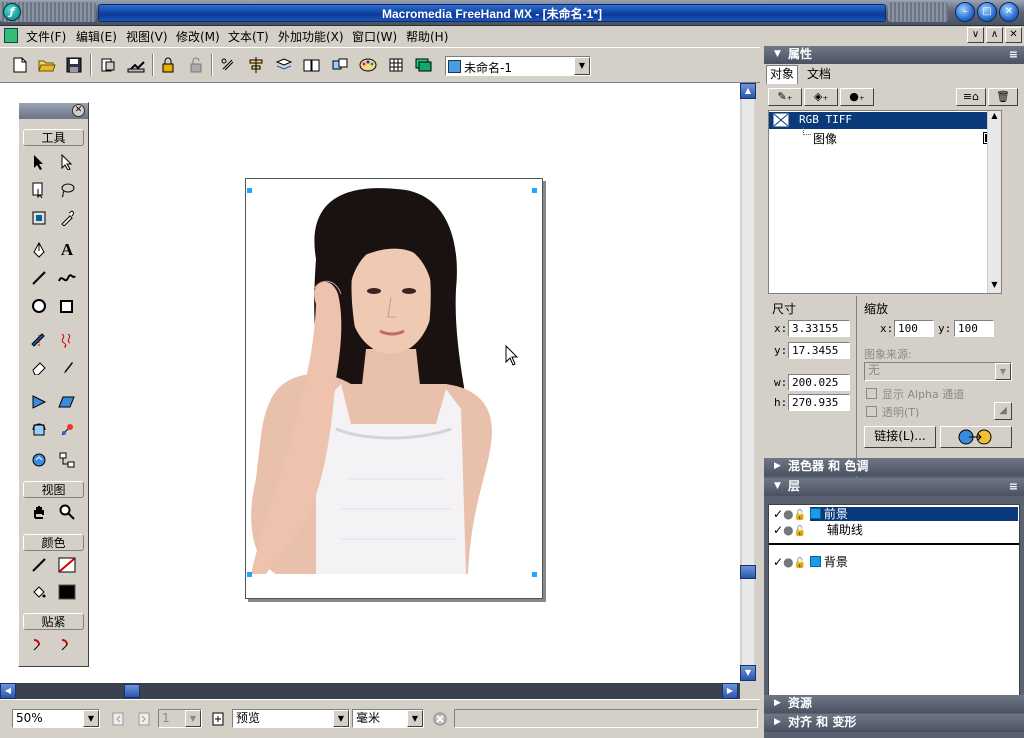  I want to click on open-folder-icon, so click(47, 65).